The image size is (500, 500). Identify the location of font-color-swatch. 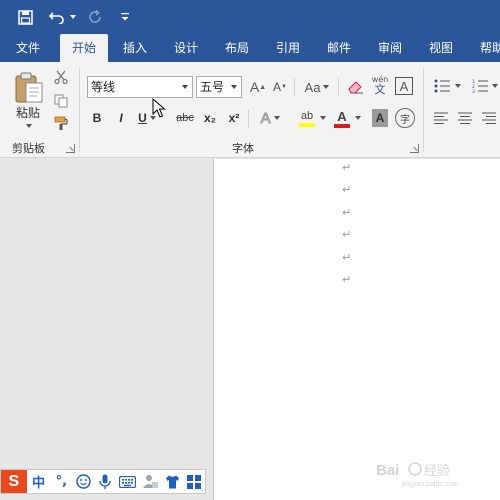
(342, 125).